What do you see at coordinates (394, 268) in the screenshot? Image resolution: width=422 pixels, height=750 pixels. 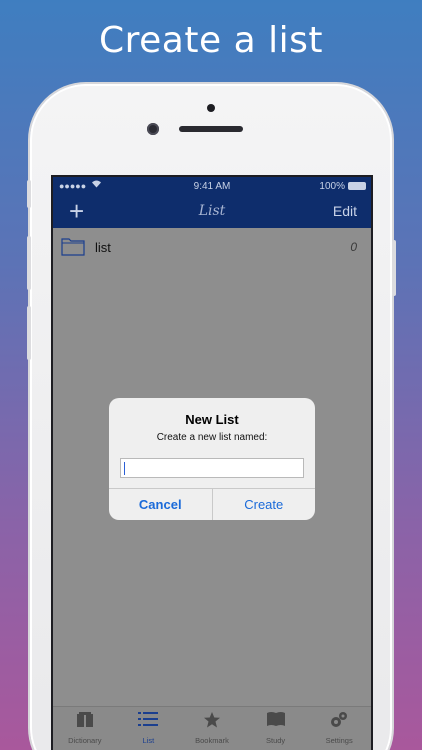 I see `power-button` at bounding box center [394, 268].